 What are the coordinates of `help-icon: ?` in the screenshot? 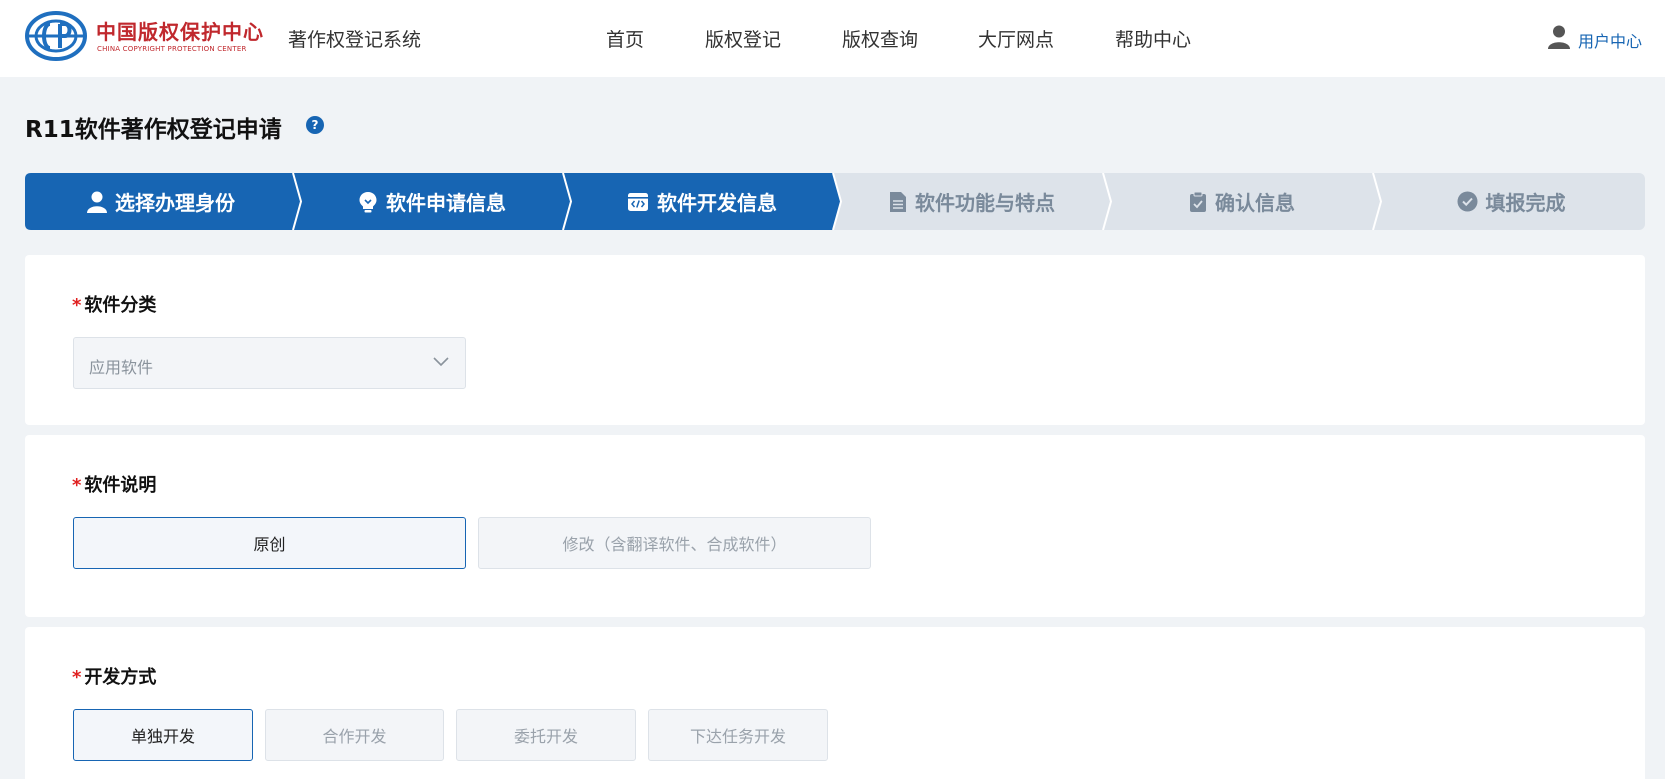 It's located at (315, 125).